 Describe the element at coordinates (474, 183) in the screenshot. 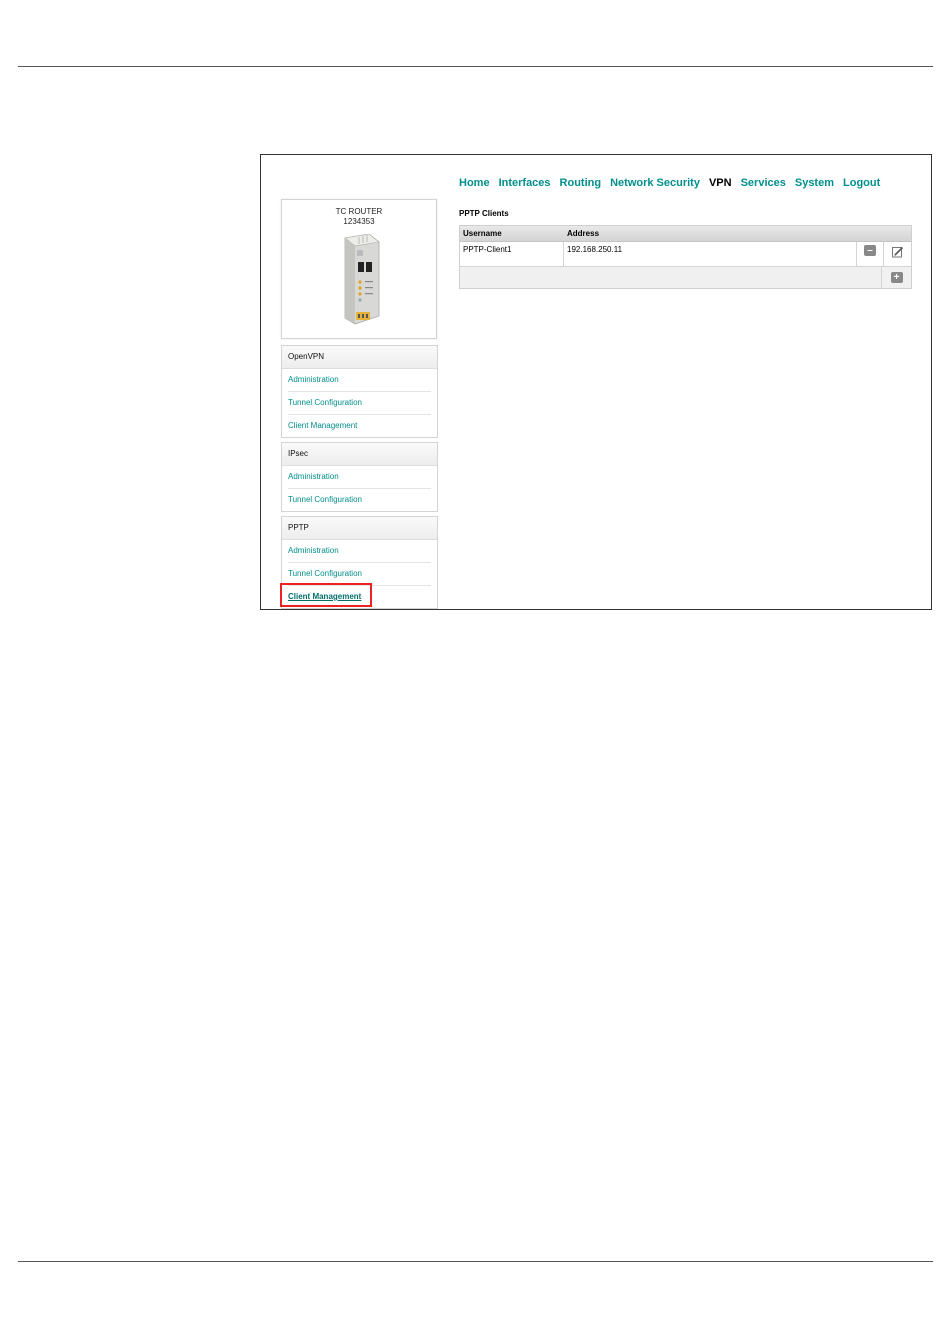

I see `nav-home: Home` at that location.